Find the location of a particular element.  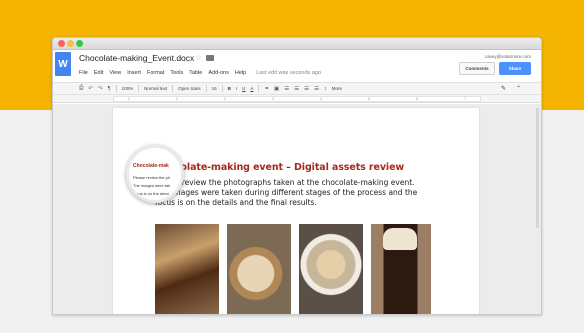

more-menu: More is located at coordinates (337, 88).